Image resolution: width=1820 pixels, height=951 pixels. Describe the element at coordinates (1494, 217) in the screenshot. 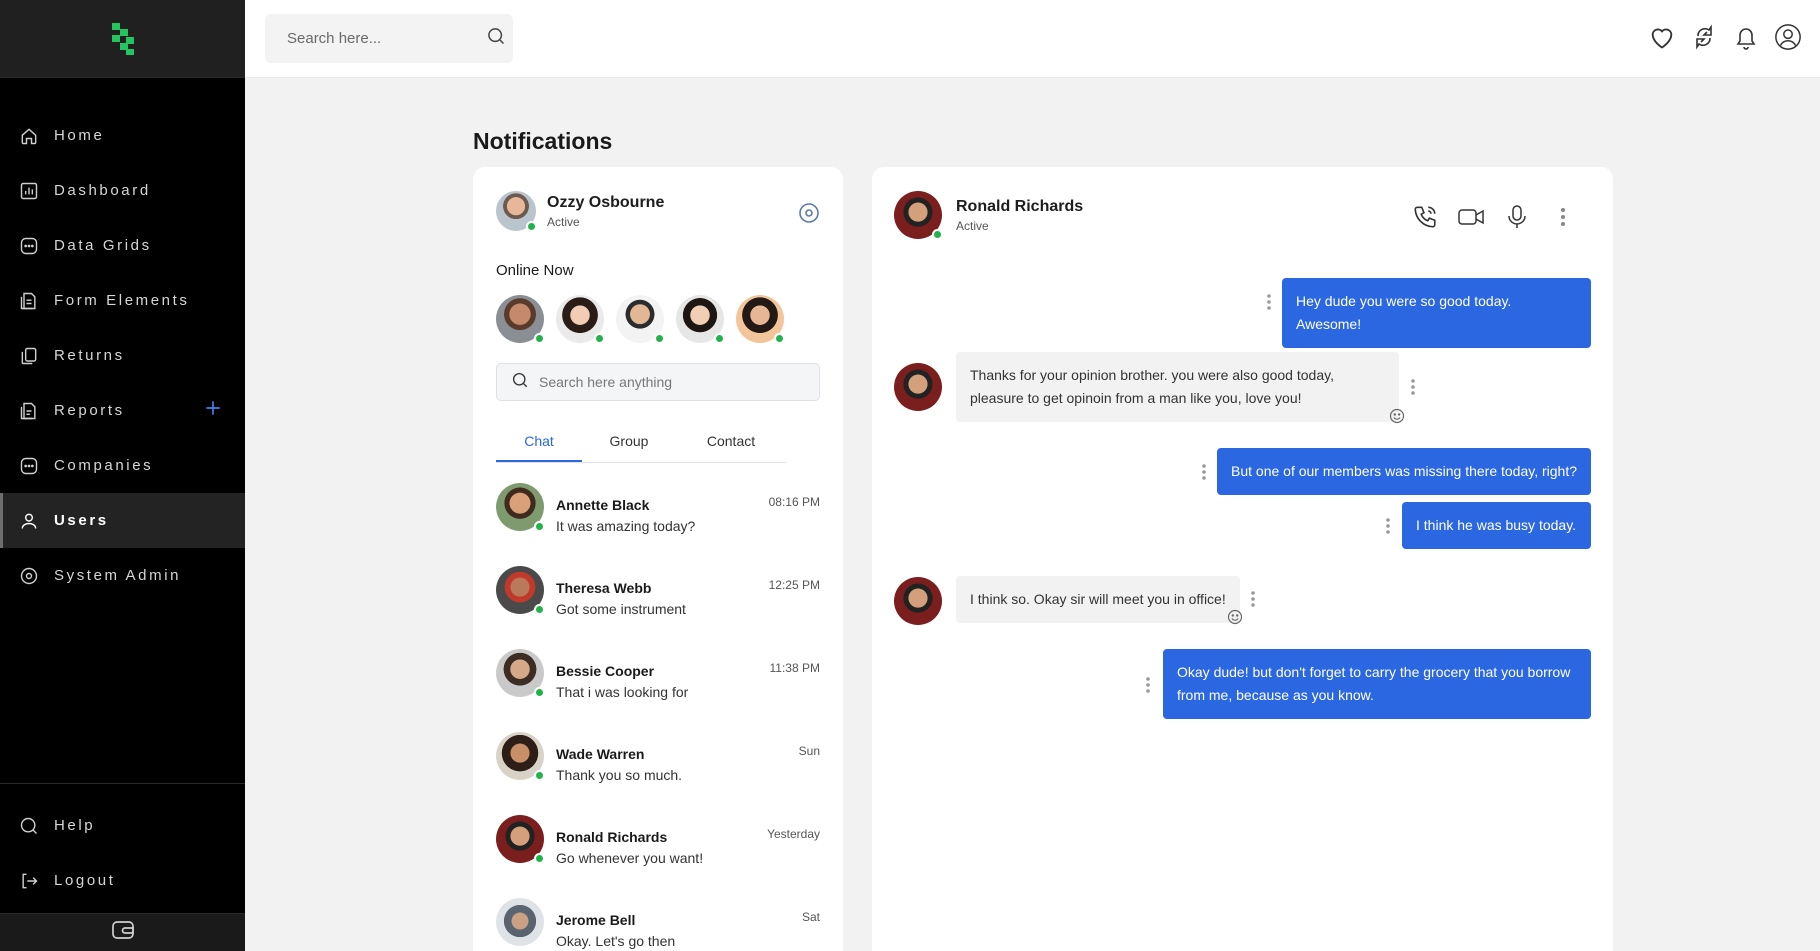

I see `conversation-actions` at that location.